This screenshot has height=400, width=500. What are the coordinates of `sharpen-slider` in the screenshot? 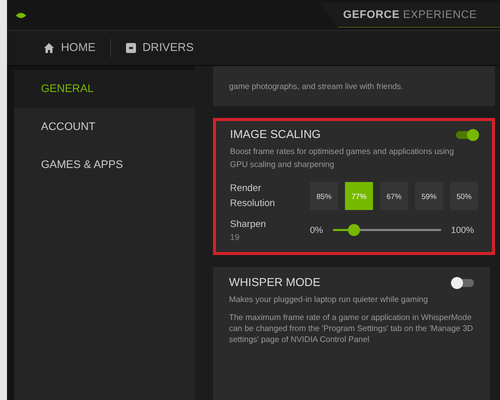 It's located at (387, 230).